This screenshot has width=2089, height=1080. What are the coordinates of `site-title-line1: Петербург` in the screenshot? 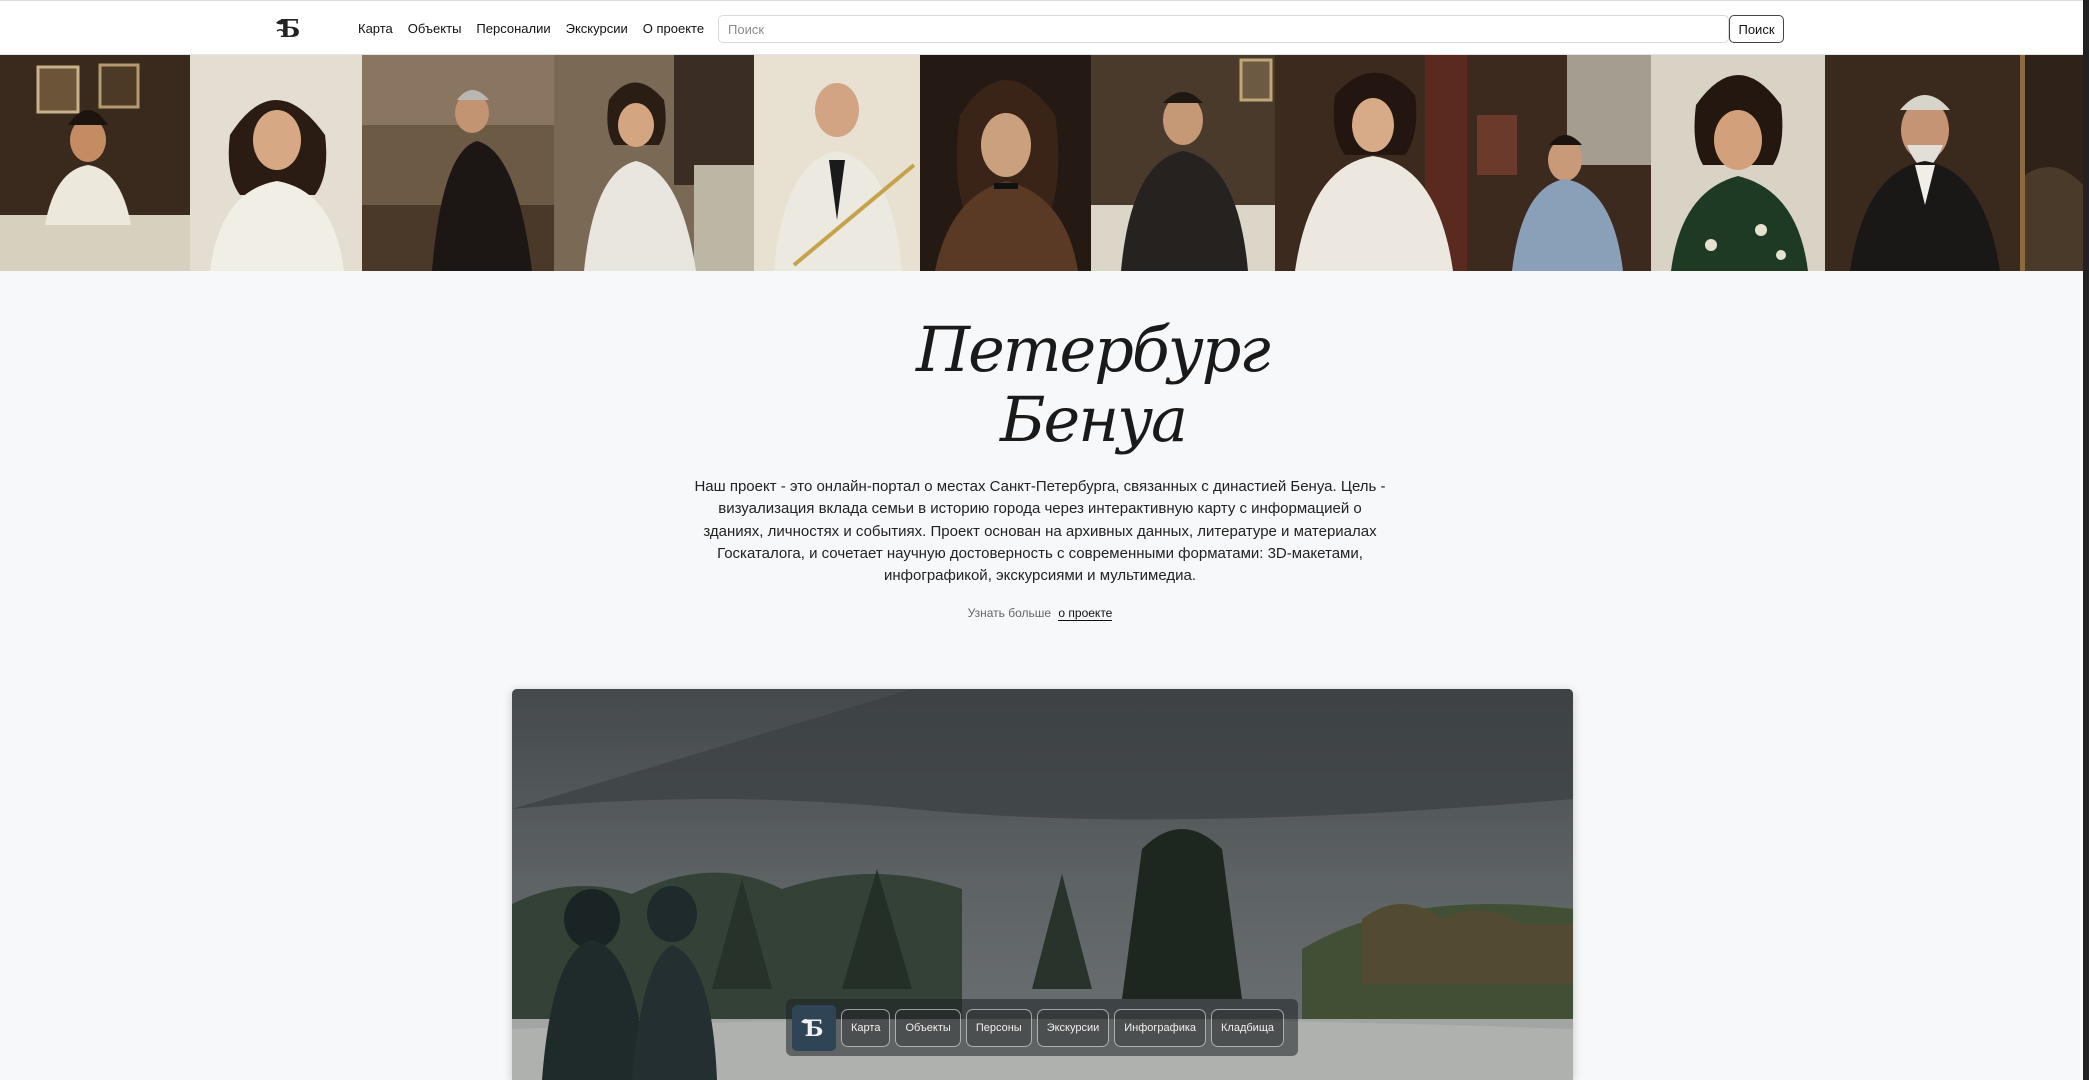 It's located at (1093, 349).